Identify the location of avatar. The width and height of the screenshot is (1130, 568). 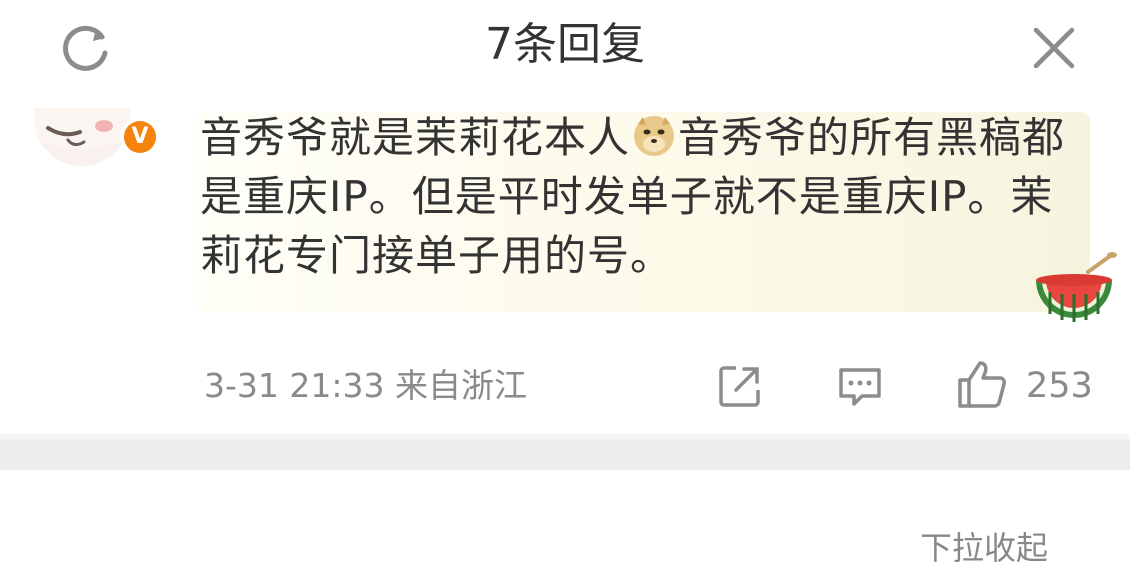
(82, 137).